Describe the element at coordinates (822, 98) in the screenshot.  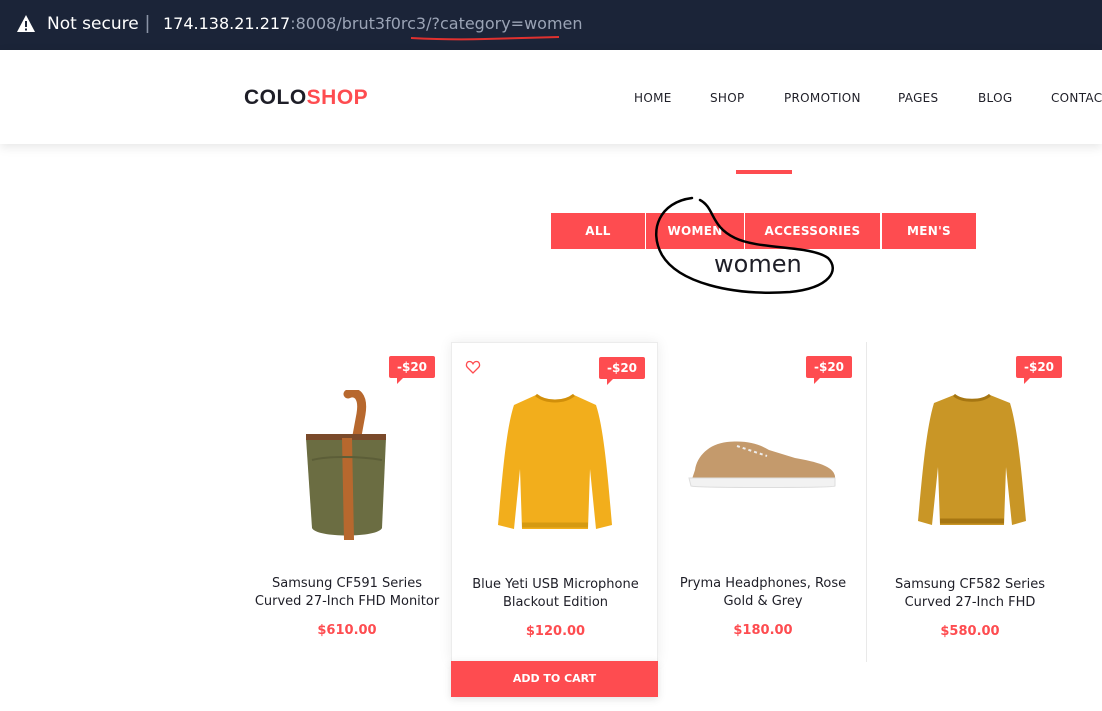
I see `nav-promotion: PROMOTION` at that location.